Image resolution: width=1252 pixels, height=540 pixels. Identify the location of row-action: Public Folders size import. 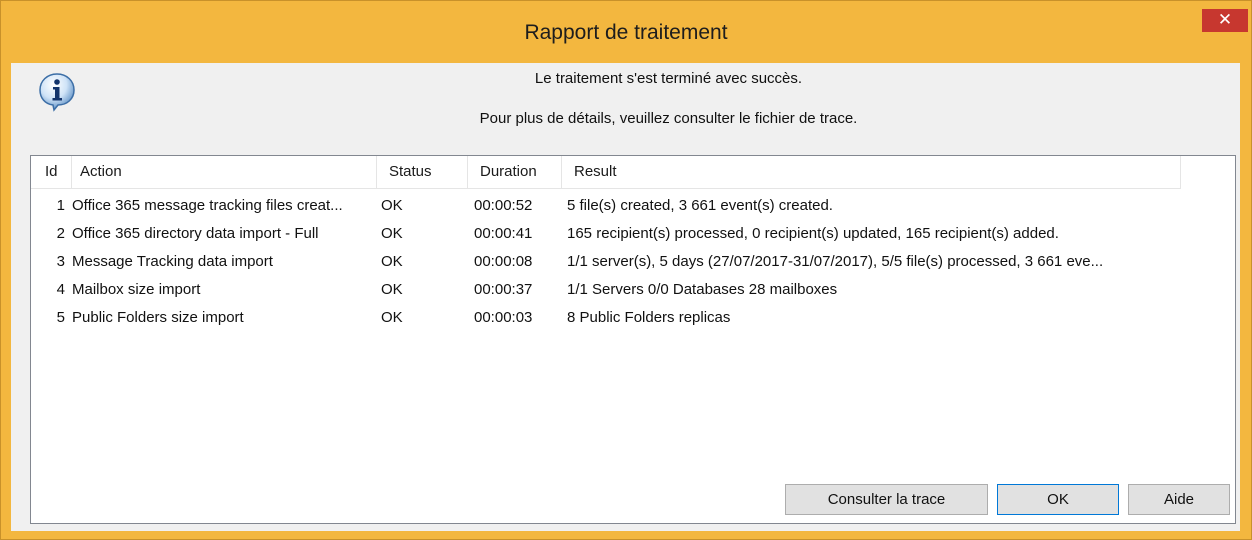
(158, 317).